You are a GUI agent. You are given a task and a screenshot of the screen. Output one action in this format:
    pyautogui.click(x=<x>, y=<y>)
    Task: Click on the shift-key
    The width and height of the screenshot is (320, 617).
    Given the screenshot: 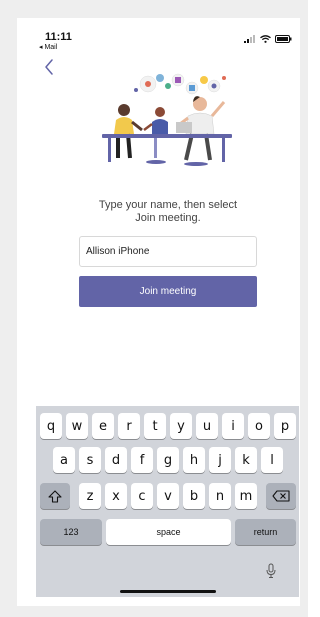 What is the action you would take?
    pyautogui.click(x=55, y=496)
    